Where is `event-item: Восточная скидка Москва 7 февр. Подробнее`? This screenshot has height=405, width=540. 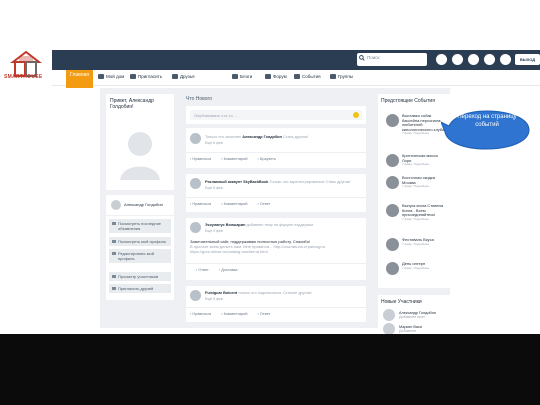
event-item: Восточная скидка Москва 7 февр. Подробнее is located at coordinates (417, 186).